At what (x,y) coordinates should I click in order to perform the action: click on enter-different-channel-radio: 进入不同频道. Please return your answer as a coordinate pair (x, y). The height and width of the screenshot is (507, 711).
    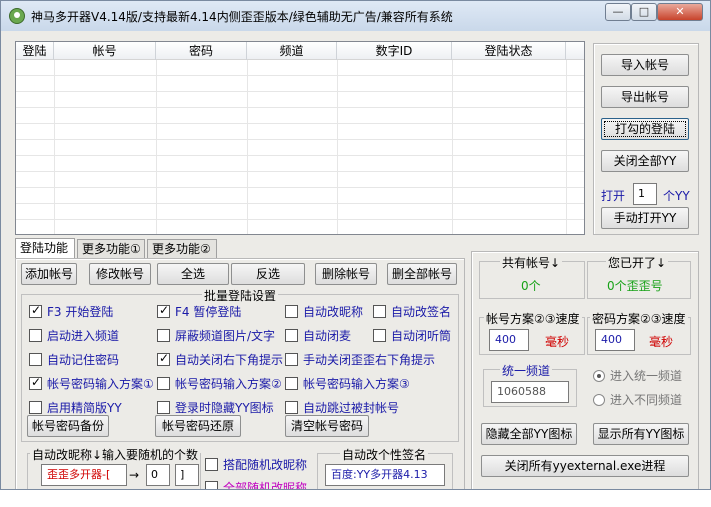
    Looking at the image, I should click on (637, 399).